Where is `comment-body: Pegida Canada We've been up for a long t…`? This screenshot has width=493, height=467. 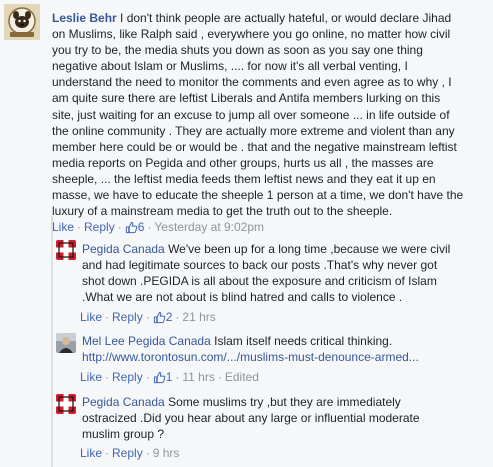 comment-body: Pegida Canada We've been up for a long t… is located at coordinates (287, 273).